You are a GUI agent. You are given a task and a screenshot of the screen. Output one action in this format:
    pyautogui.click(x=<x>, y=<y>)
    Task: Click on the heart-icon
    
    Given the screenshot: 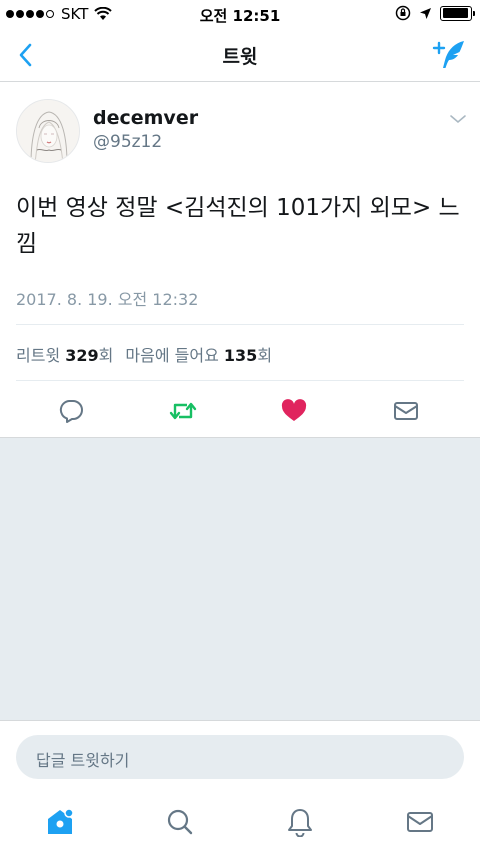 What is the action you would take?
    pyautogui.click(x=294, y=410)
    